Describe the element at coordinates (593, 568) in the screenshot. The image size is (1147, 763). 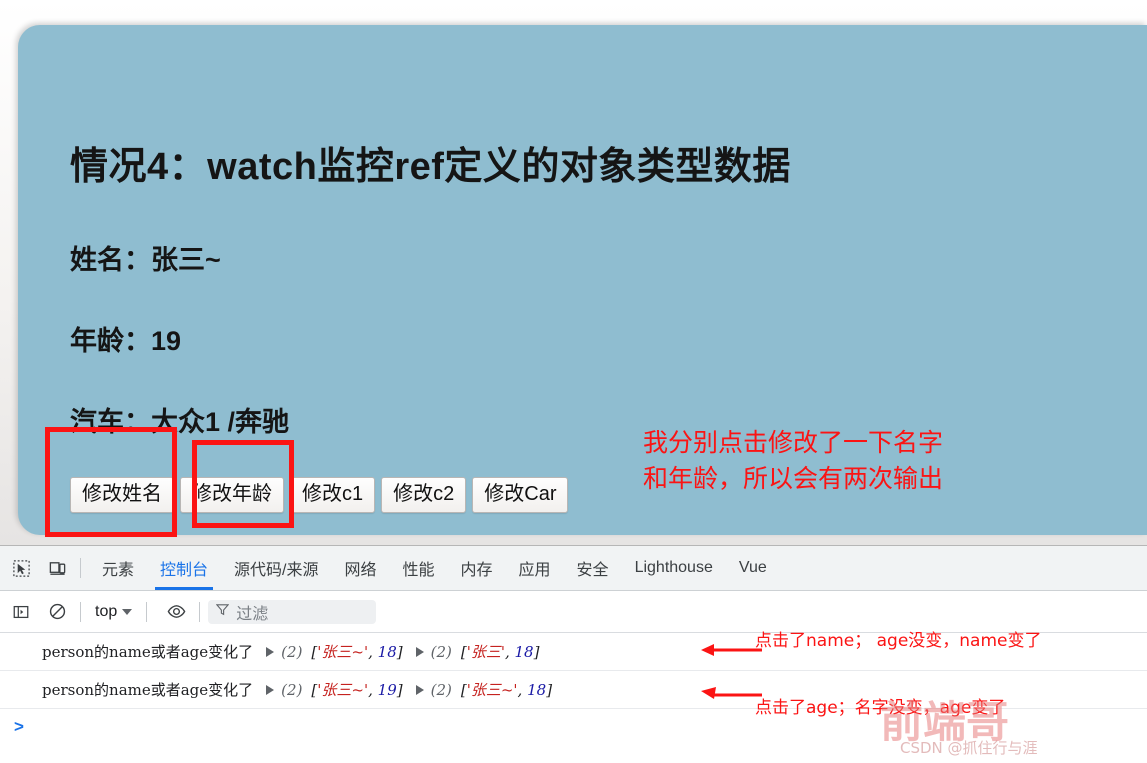
I see `tab-security: 安全` at that location.